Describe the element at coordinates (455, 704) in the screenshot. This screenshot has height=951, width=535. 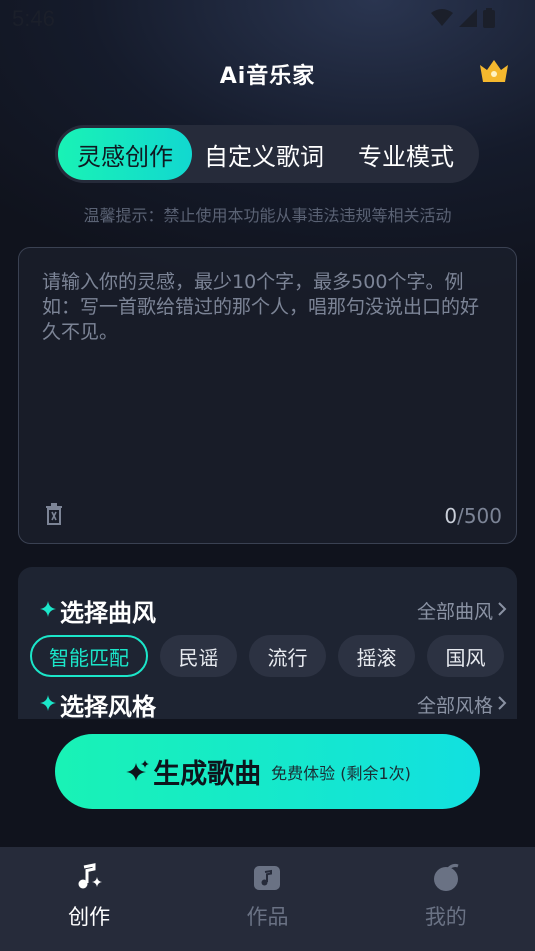
I see `all-styles-link: 全部风格` at that location.